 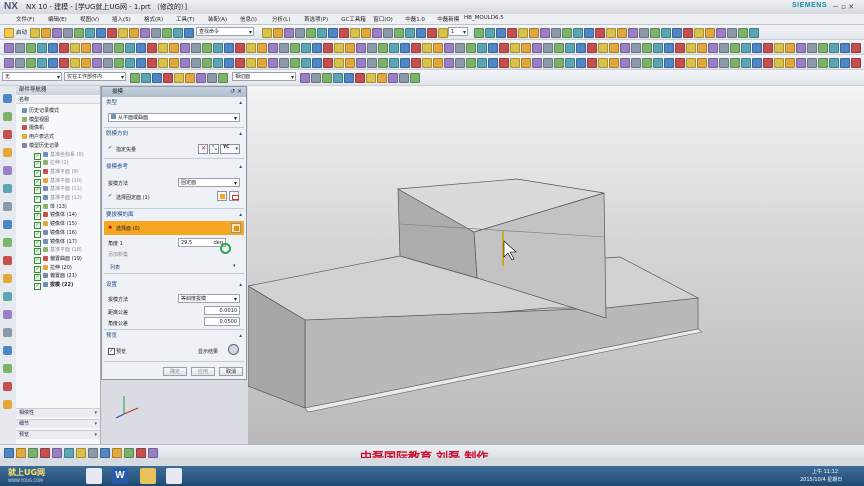 What do you see at coordinates (58, 413) in the screenshot?
I see `navigator-section-0: 相依性` at bounding box center [58, 413].